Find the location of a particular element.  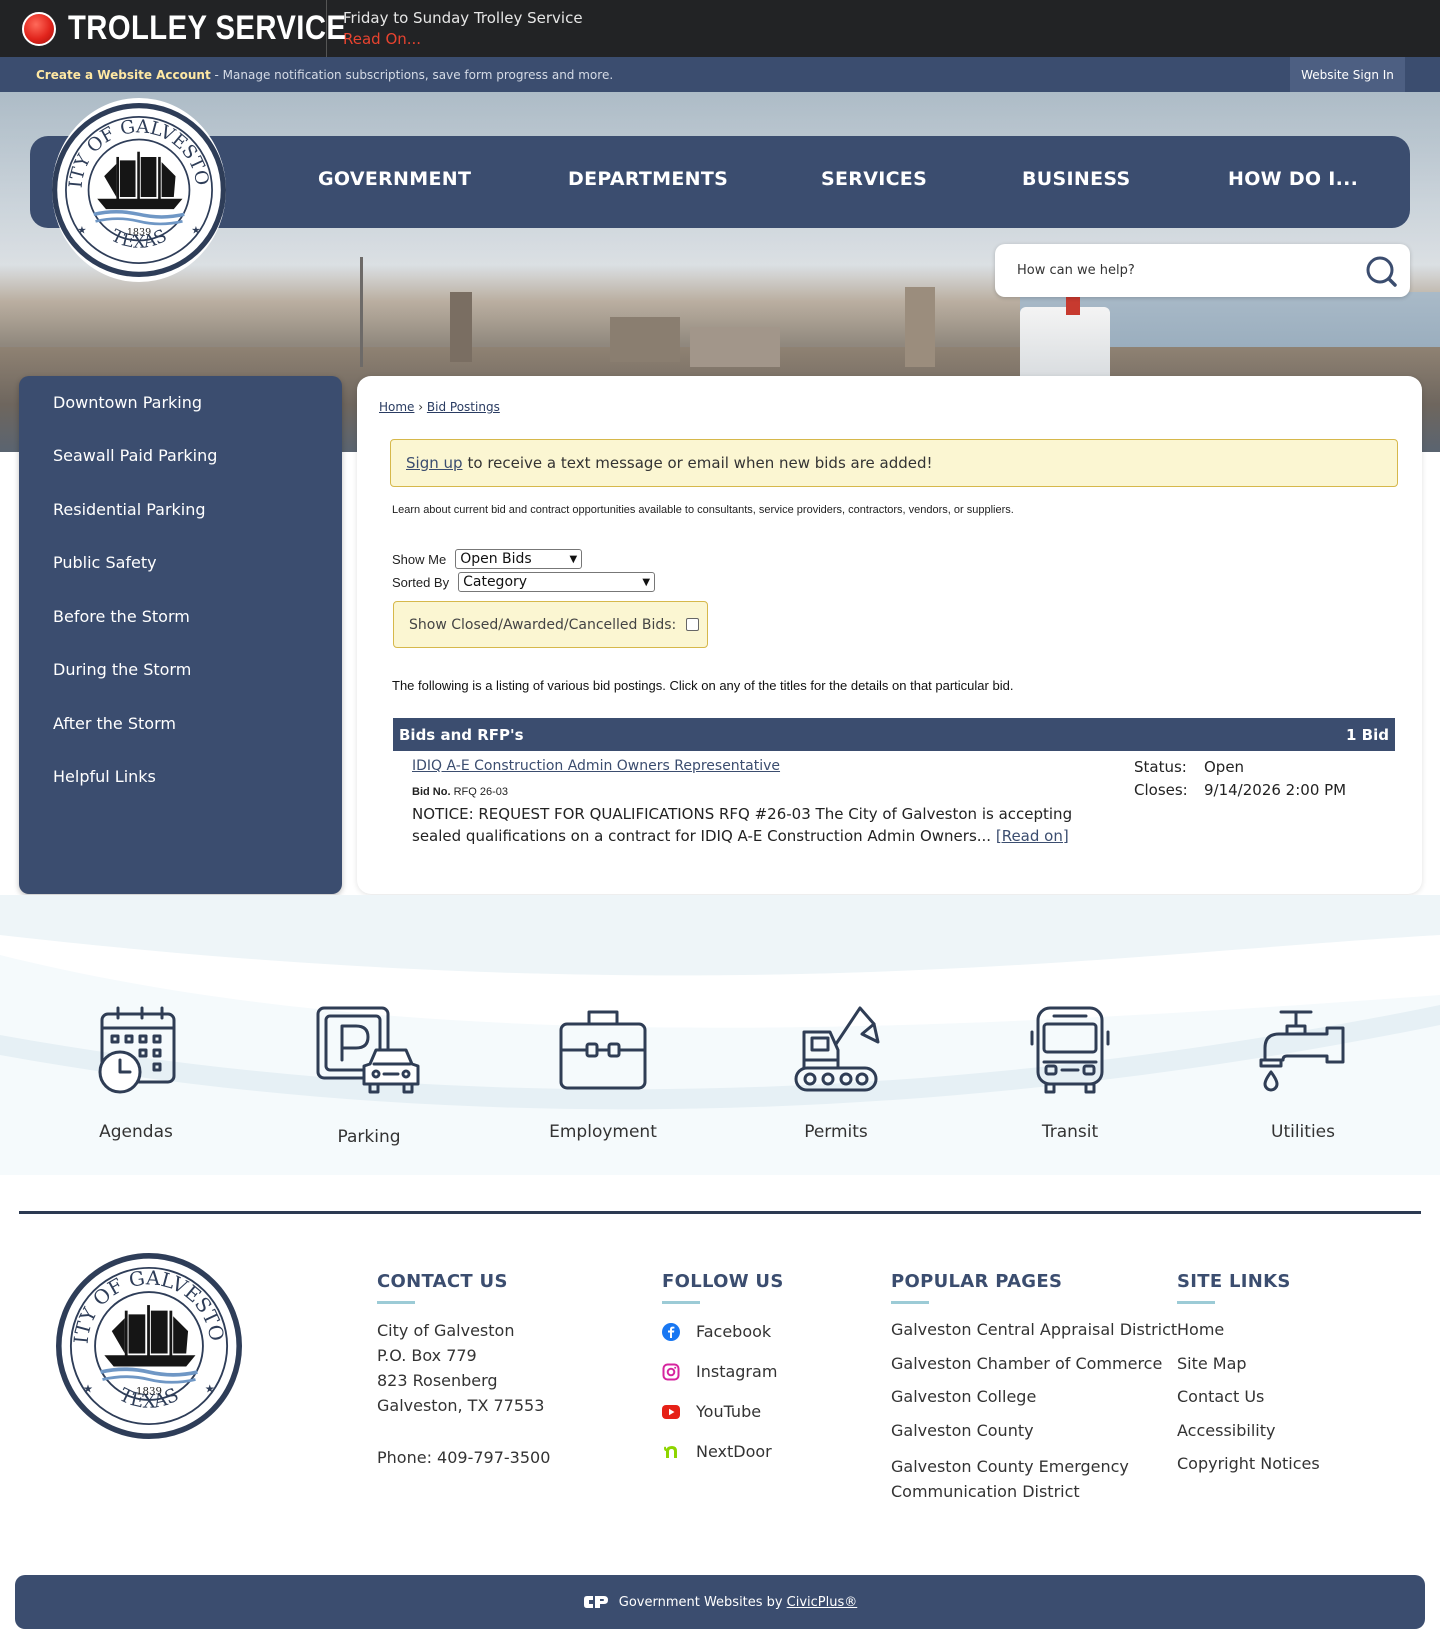

quick-link-permits: Permits is located at coordinates (836, 1073).